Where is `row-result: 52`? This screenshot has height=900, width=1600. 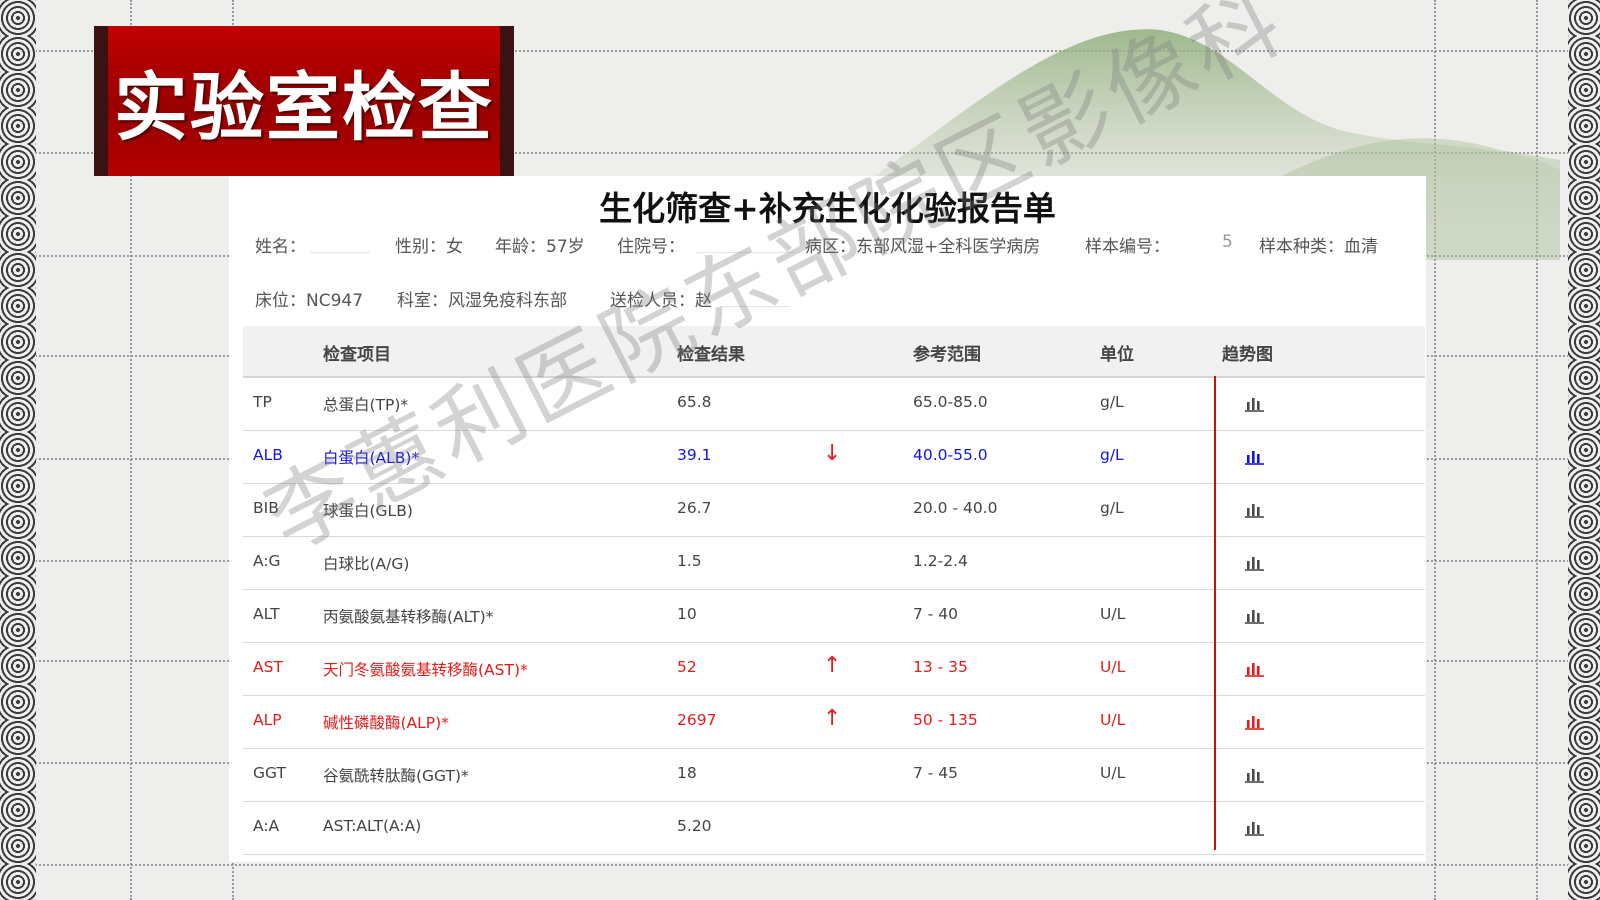
row-result: 52 is located at coordinates (687, 667).